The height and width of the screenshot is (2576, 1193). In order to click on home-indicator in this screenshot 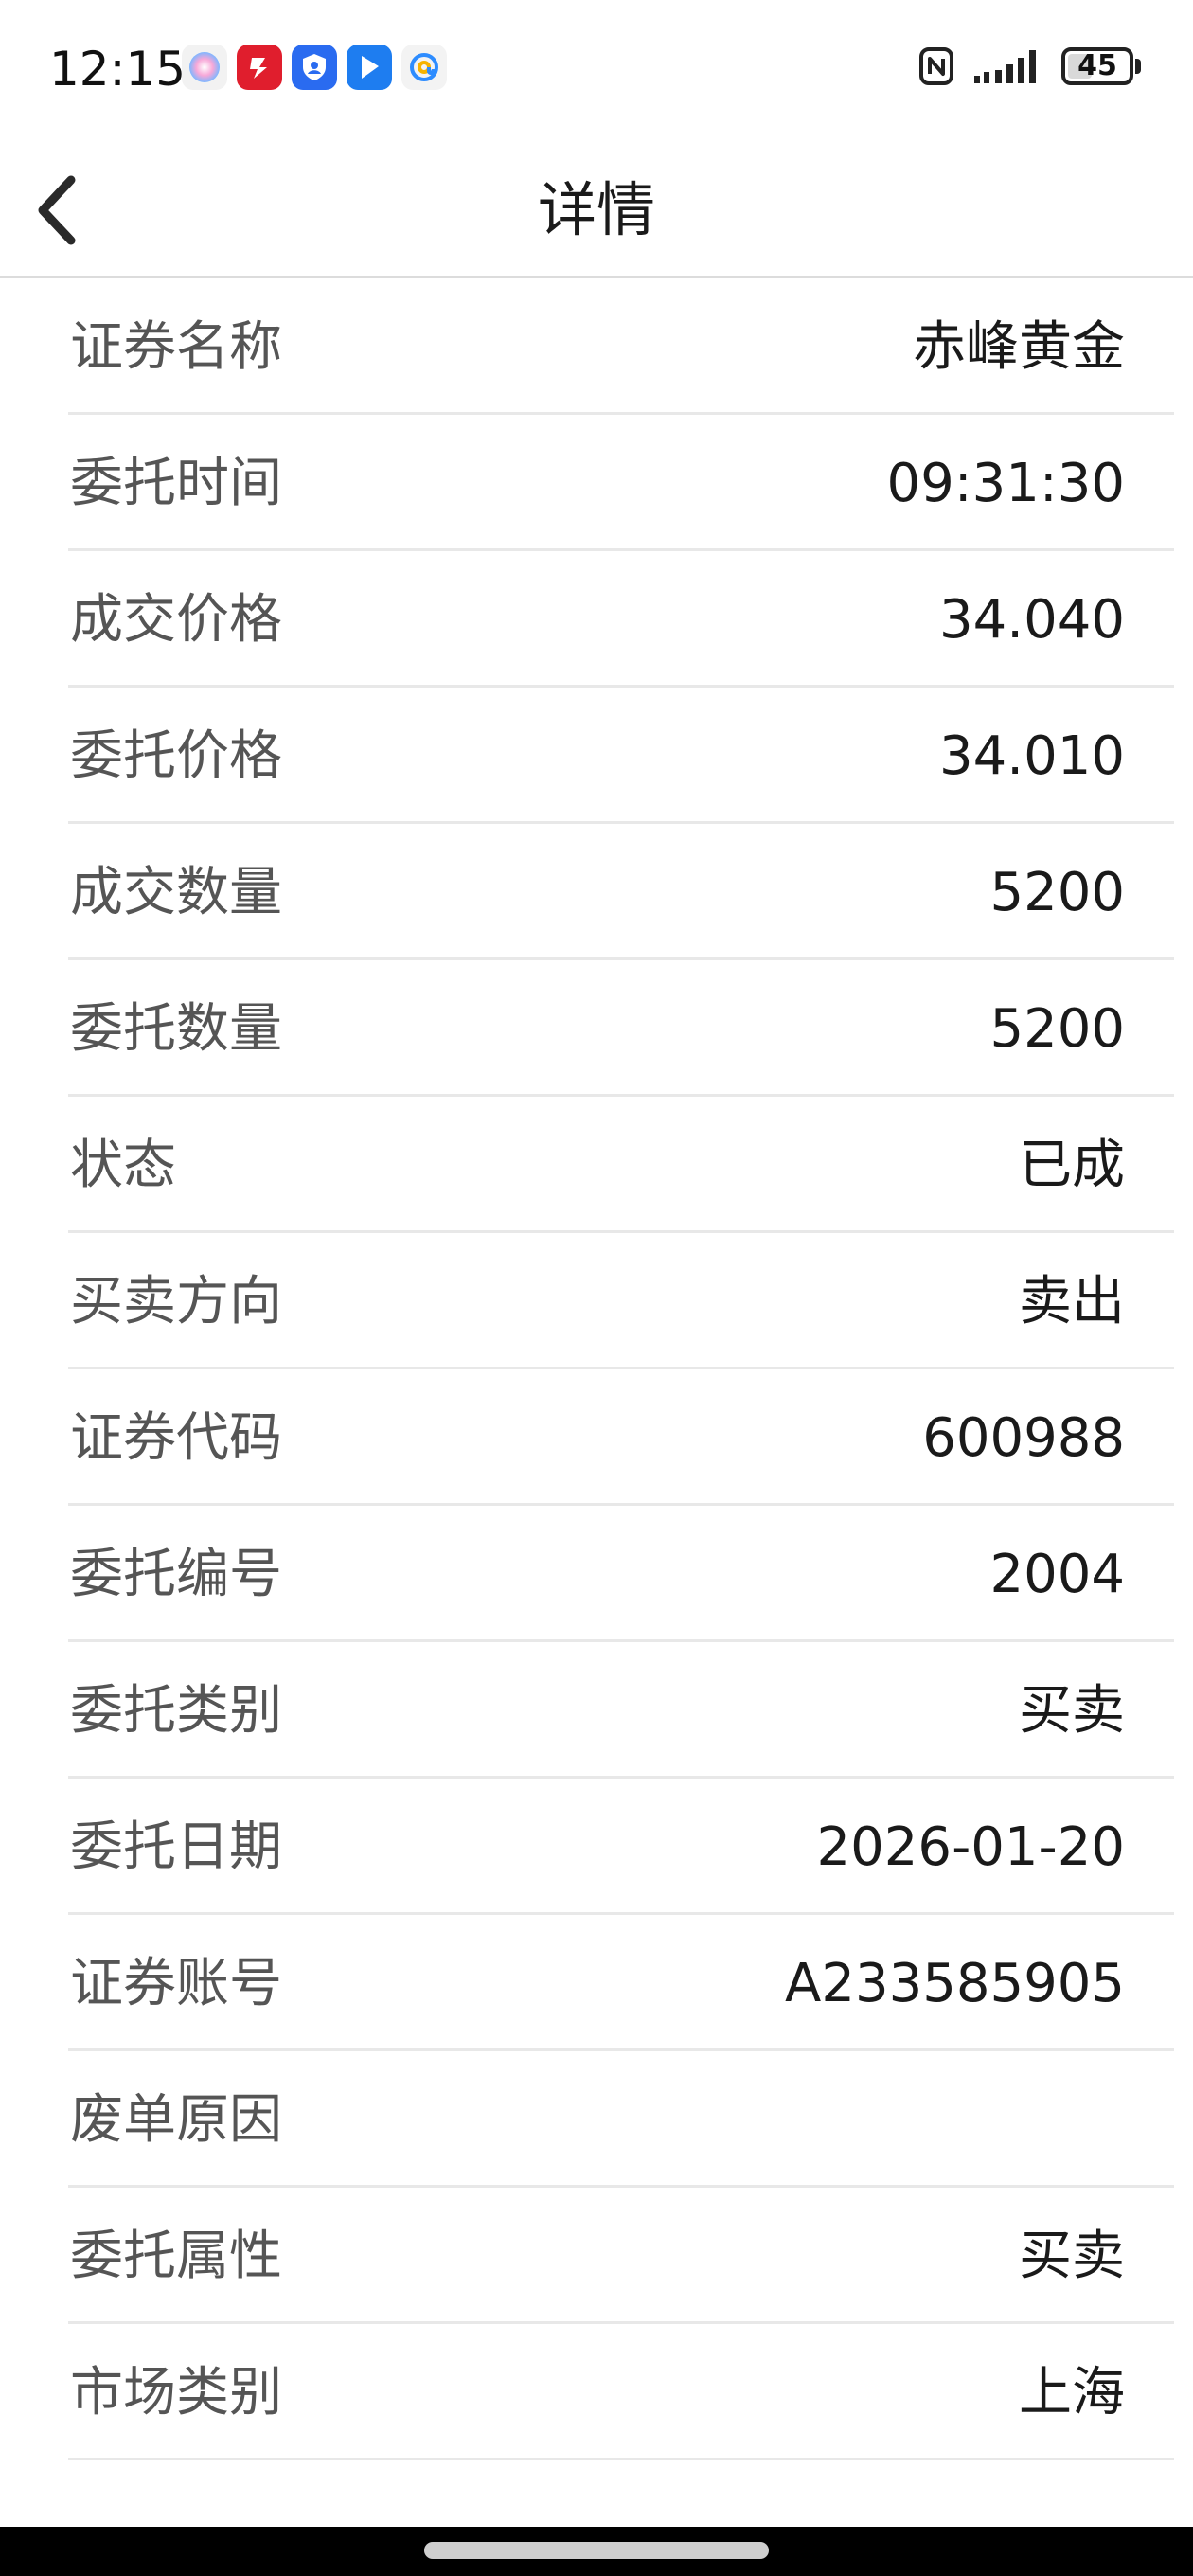, I will do `click(596, 2550)`.